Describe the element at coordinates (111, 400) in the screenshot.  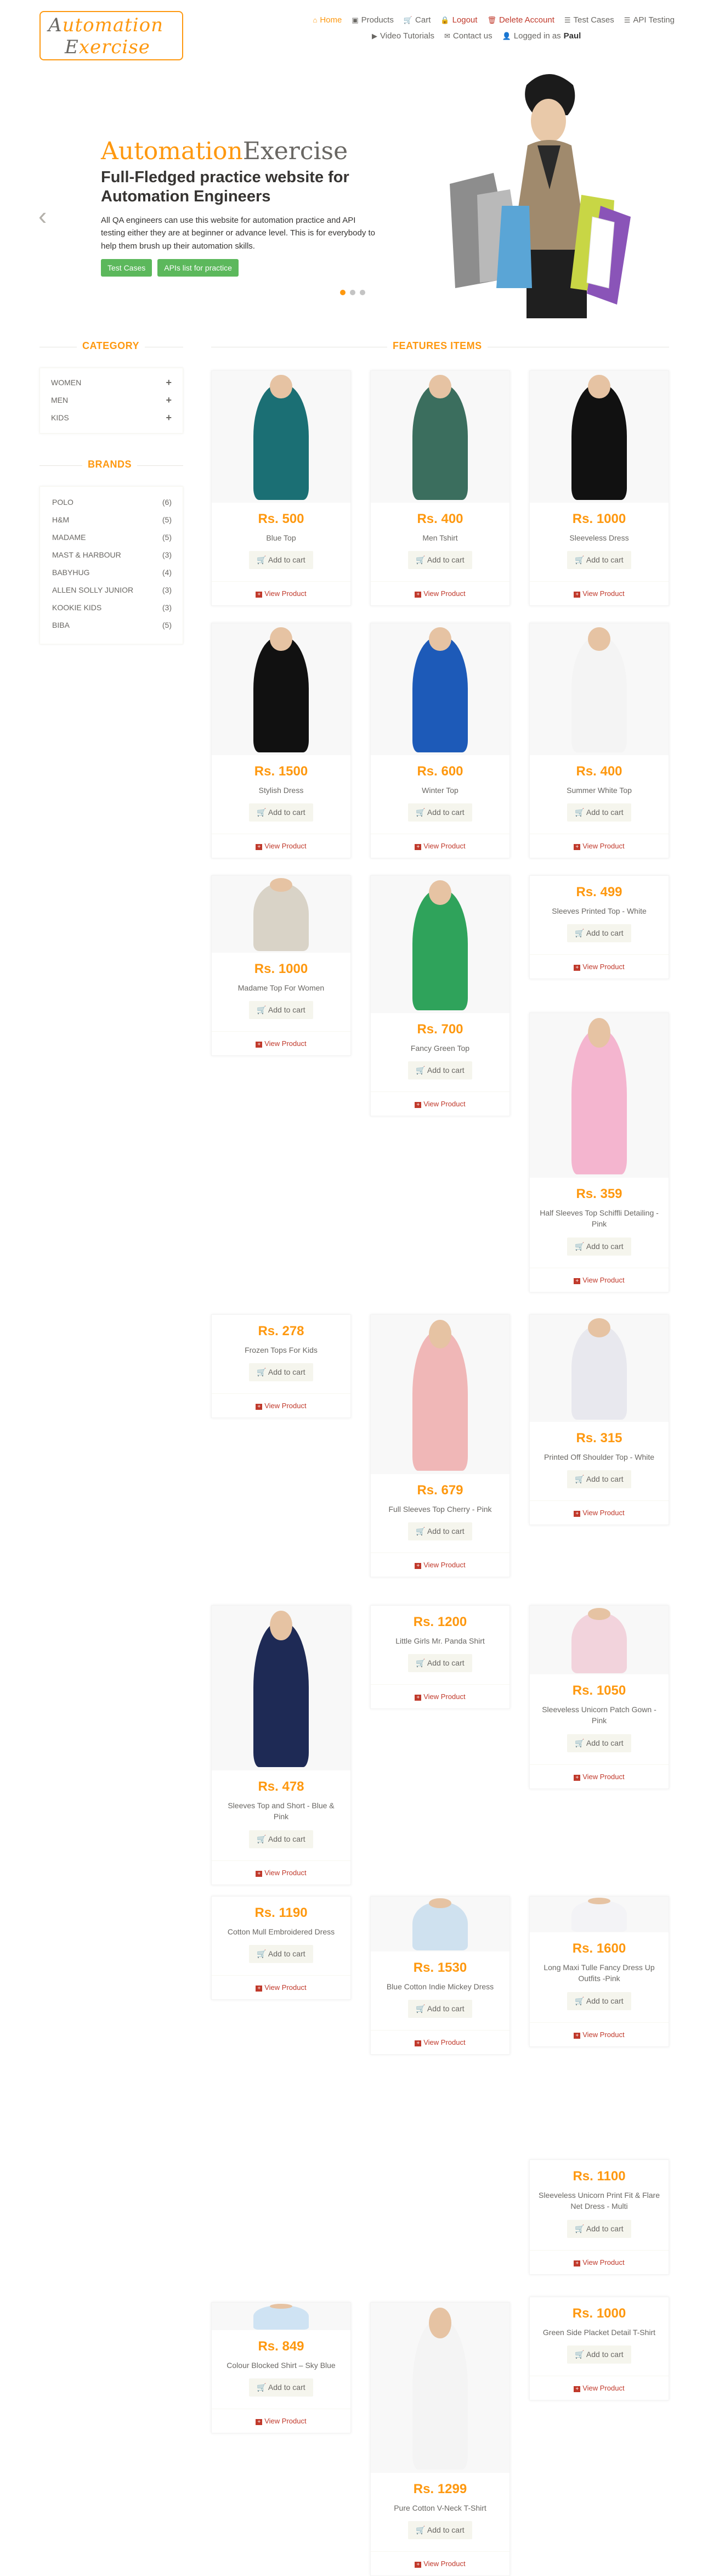
I see `category-item-men: MEN +` at that location.